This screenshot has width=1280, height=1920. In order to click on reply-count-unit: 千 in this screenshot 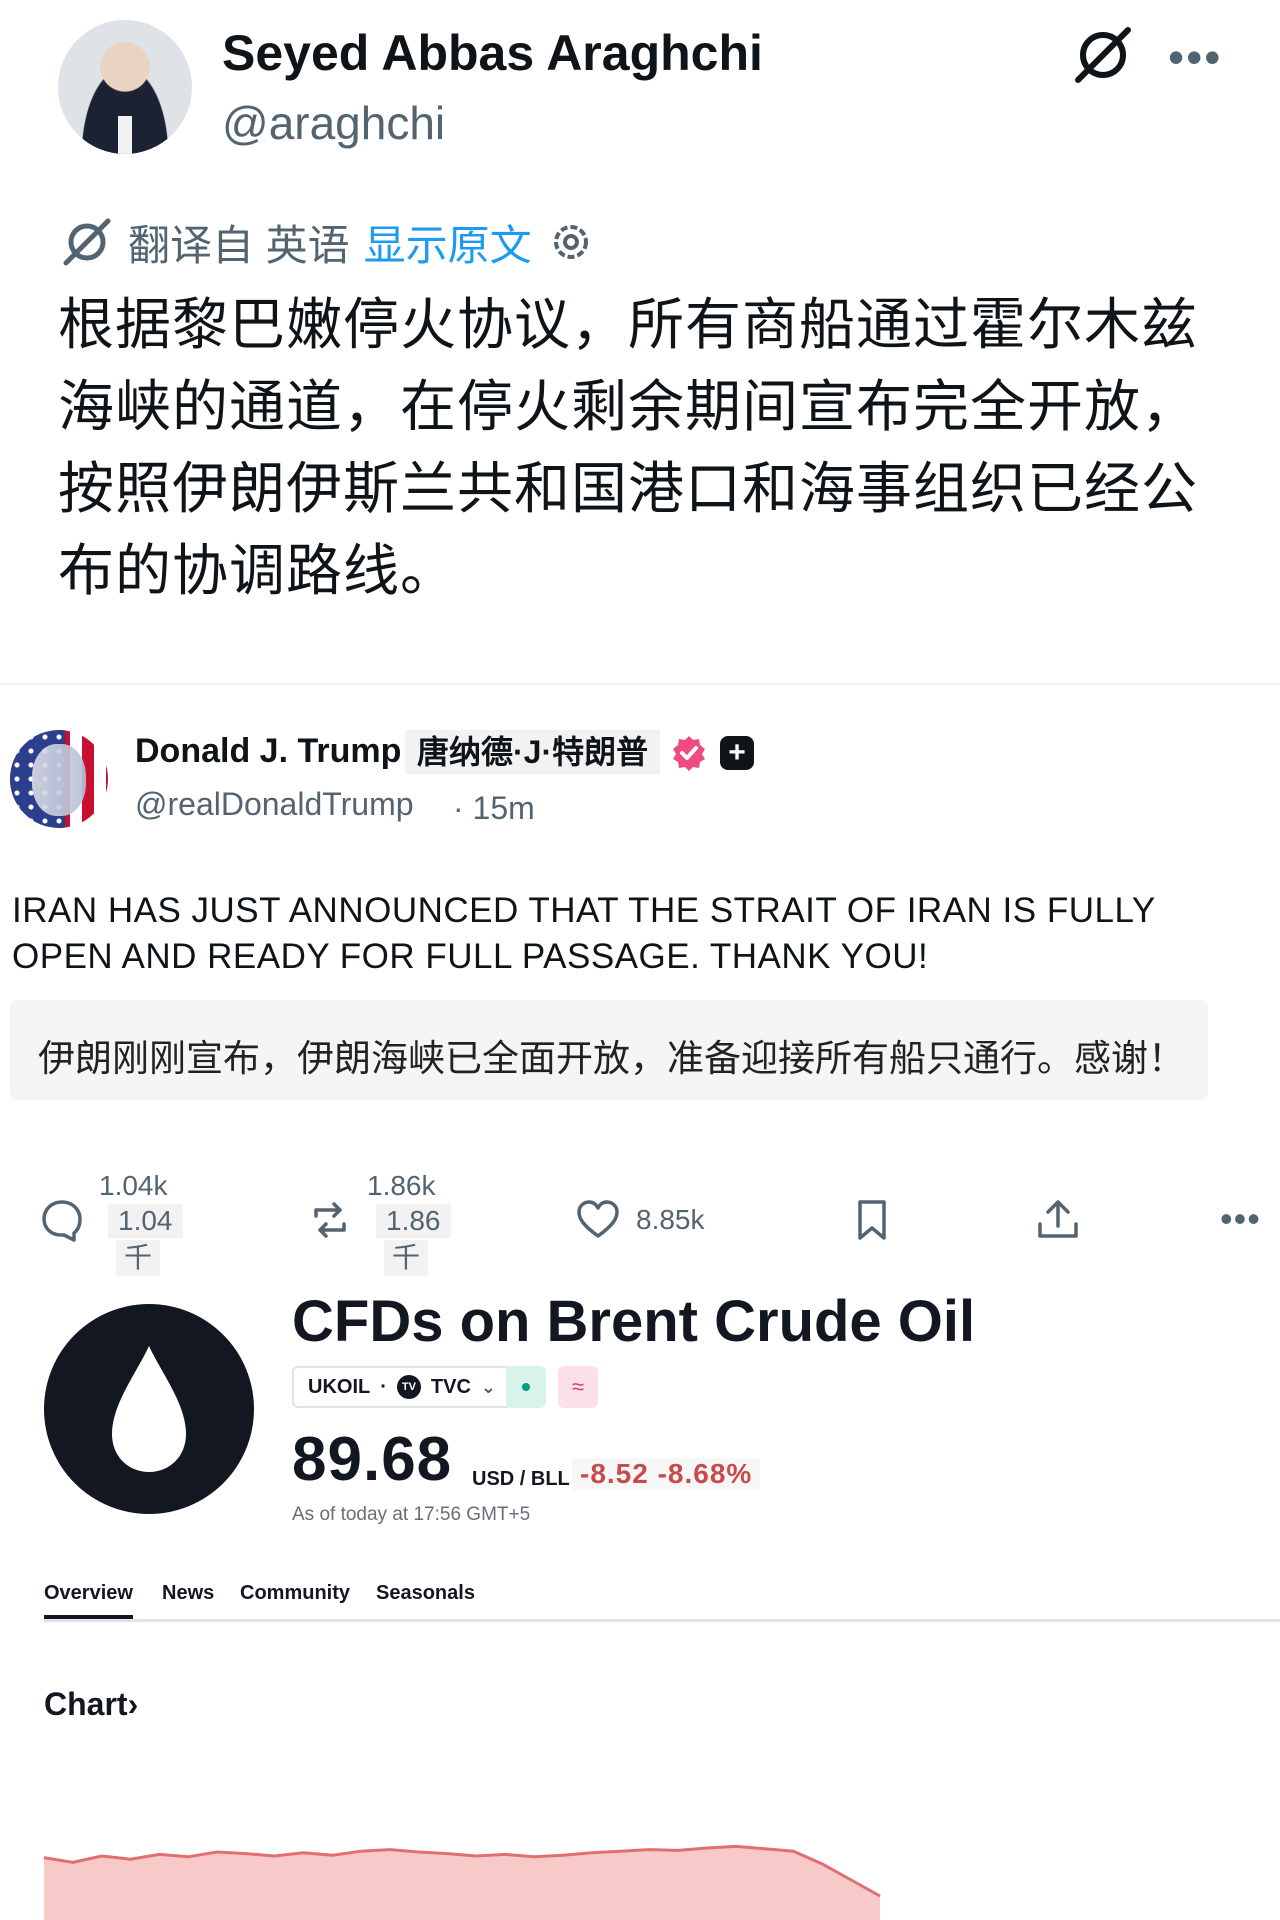, I will do `click(138, 1258)`.